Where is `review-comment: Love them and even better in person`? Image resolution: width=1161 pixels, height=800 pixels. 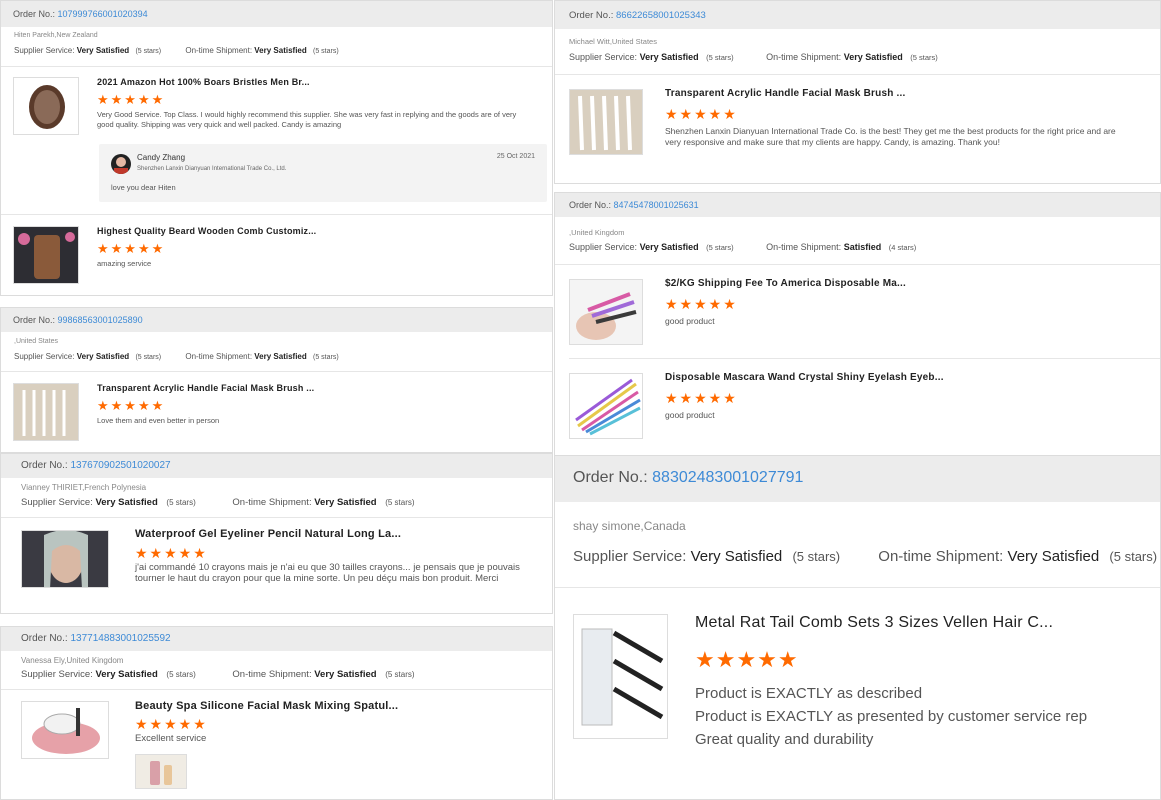
review-comment: Love them and even better in person is located at coordinates (158, 420).